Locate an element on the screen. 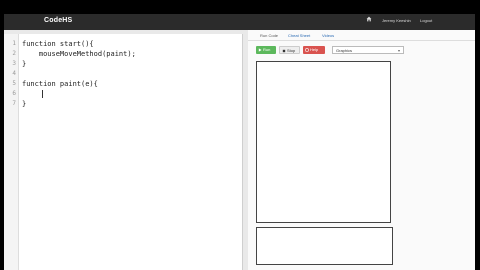 This screenshot has height=270, width=480. tab-run-code: Run Code is located at coordinates (269, 35).